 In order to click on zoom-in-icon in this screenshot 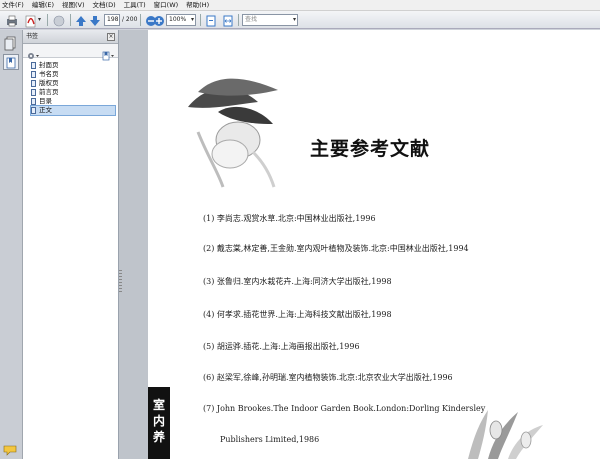, I will do `click(159, 21)`.